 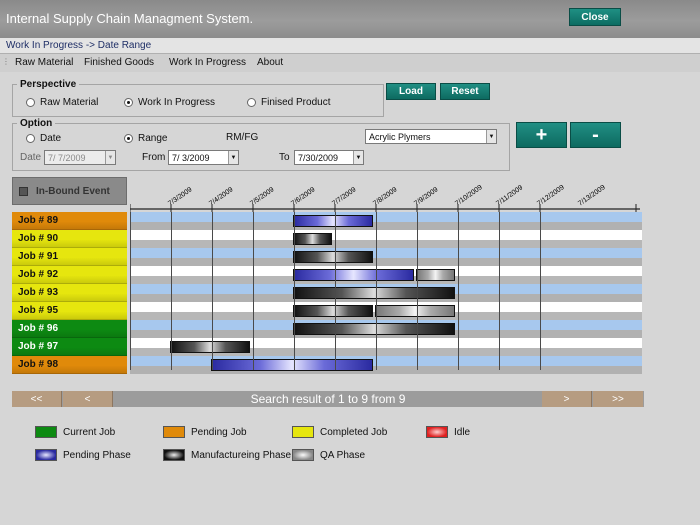 What do you see at coordinates (37, 399) in the screenshot?
I see `first-page-button: <<` at bounding box center [37, 399].